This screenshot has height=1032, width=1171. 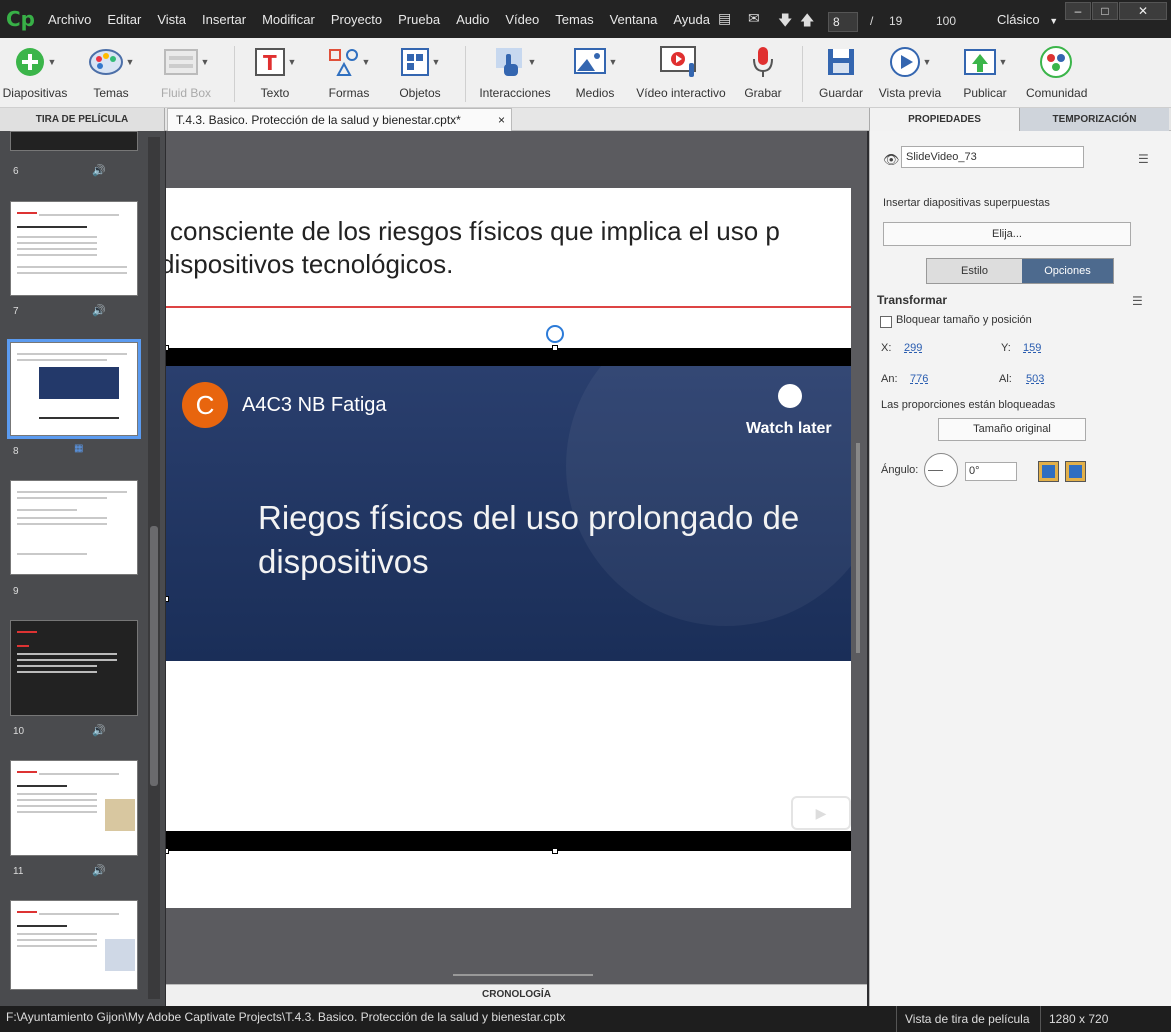 What do you see at coordinates (269, 62) in the screenshot?
I see `text-icon: T` at bounding box center [269, 62].